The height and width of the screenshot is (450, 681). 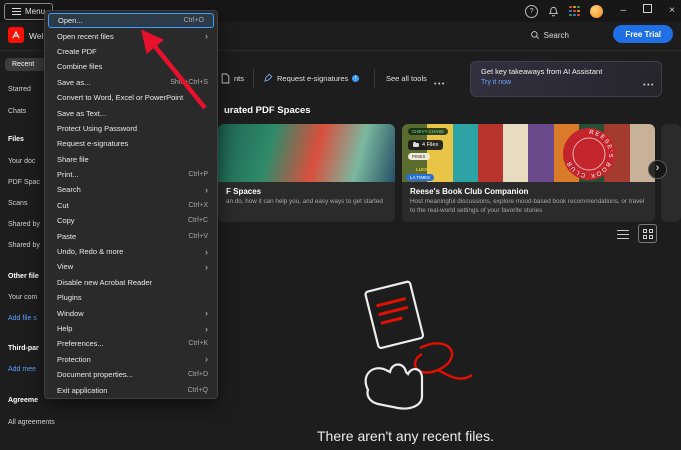 What do you see at coordinates (131, 282) in the screenshot?
I see `menu-item-disable-new-reader: Disable new Acrobat Reader` at bounding box center [131, 282].